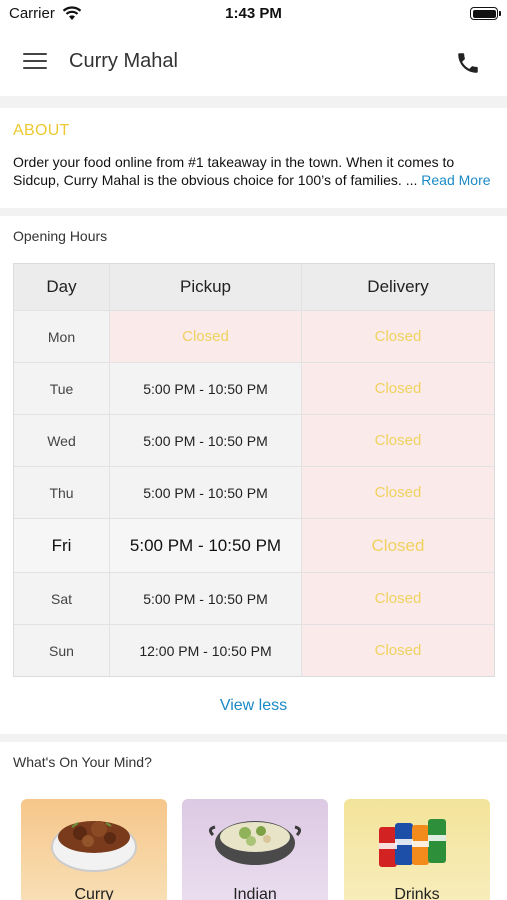 The image size is (507, 900). I want to click on column-header-day: Day, so click(62, 287).